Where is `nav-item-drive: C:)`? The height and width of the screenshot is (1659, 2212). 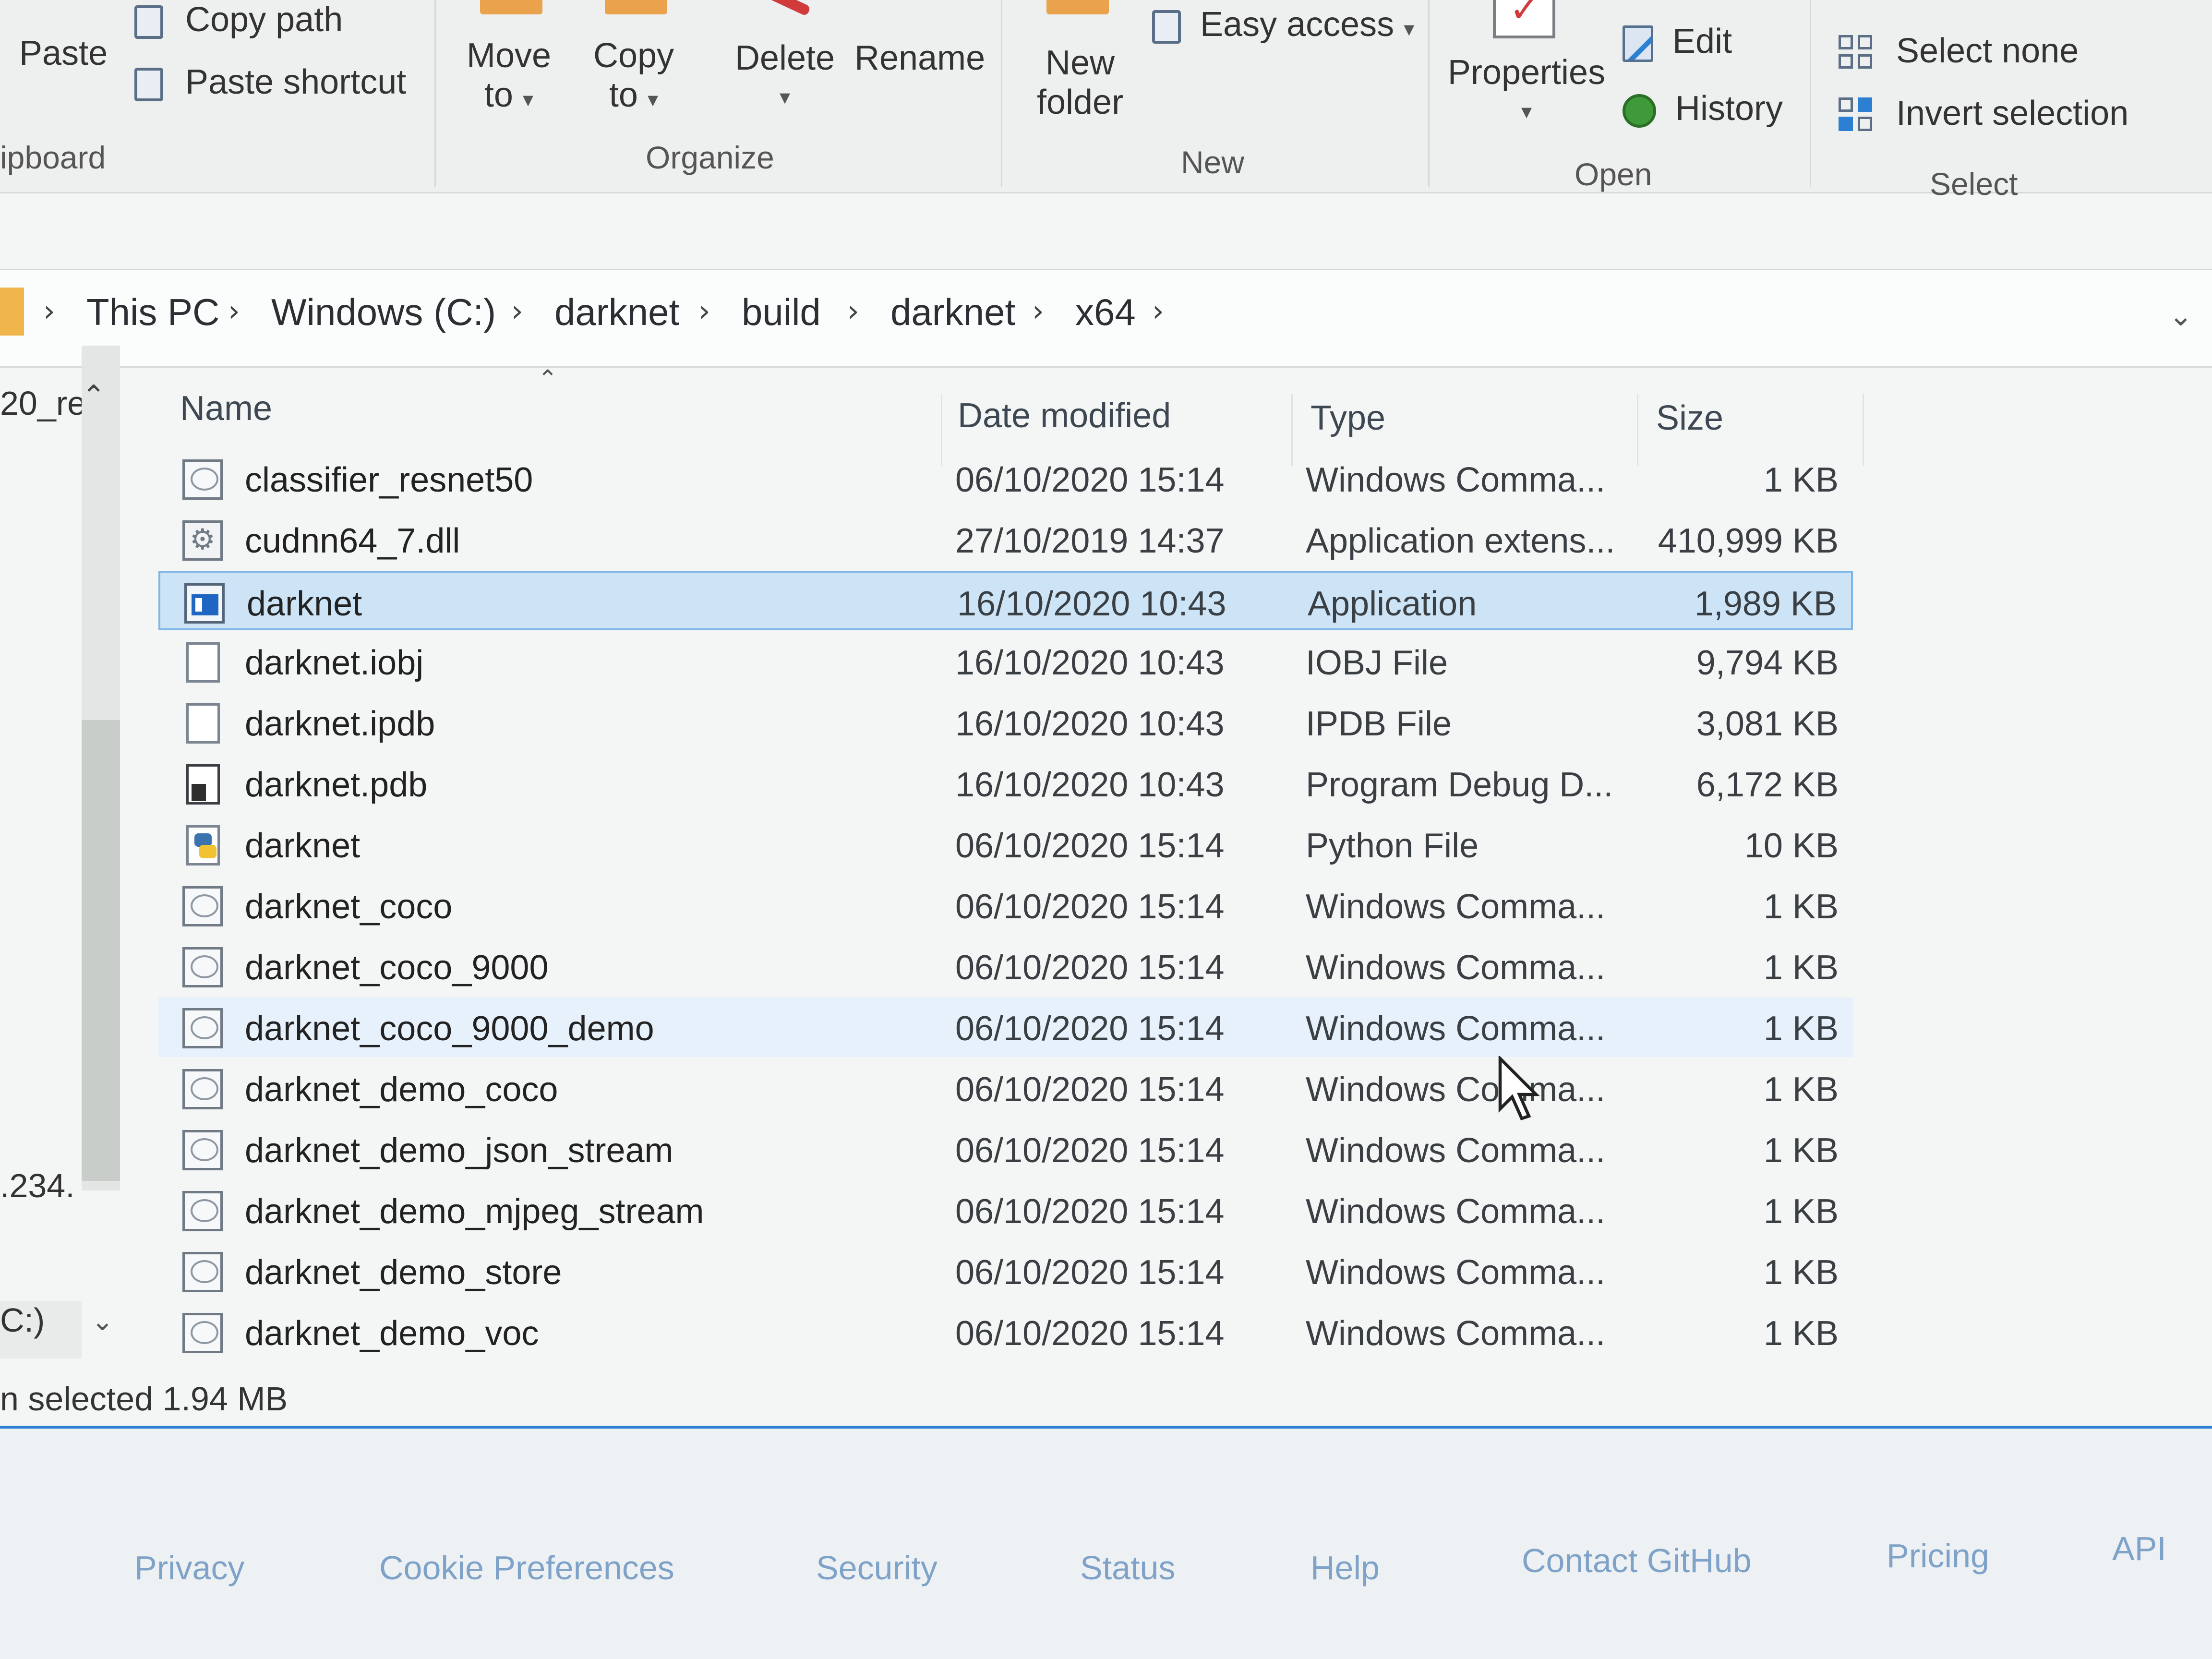 nav-item-drive: C:) is located at coordinates (41, 1329).